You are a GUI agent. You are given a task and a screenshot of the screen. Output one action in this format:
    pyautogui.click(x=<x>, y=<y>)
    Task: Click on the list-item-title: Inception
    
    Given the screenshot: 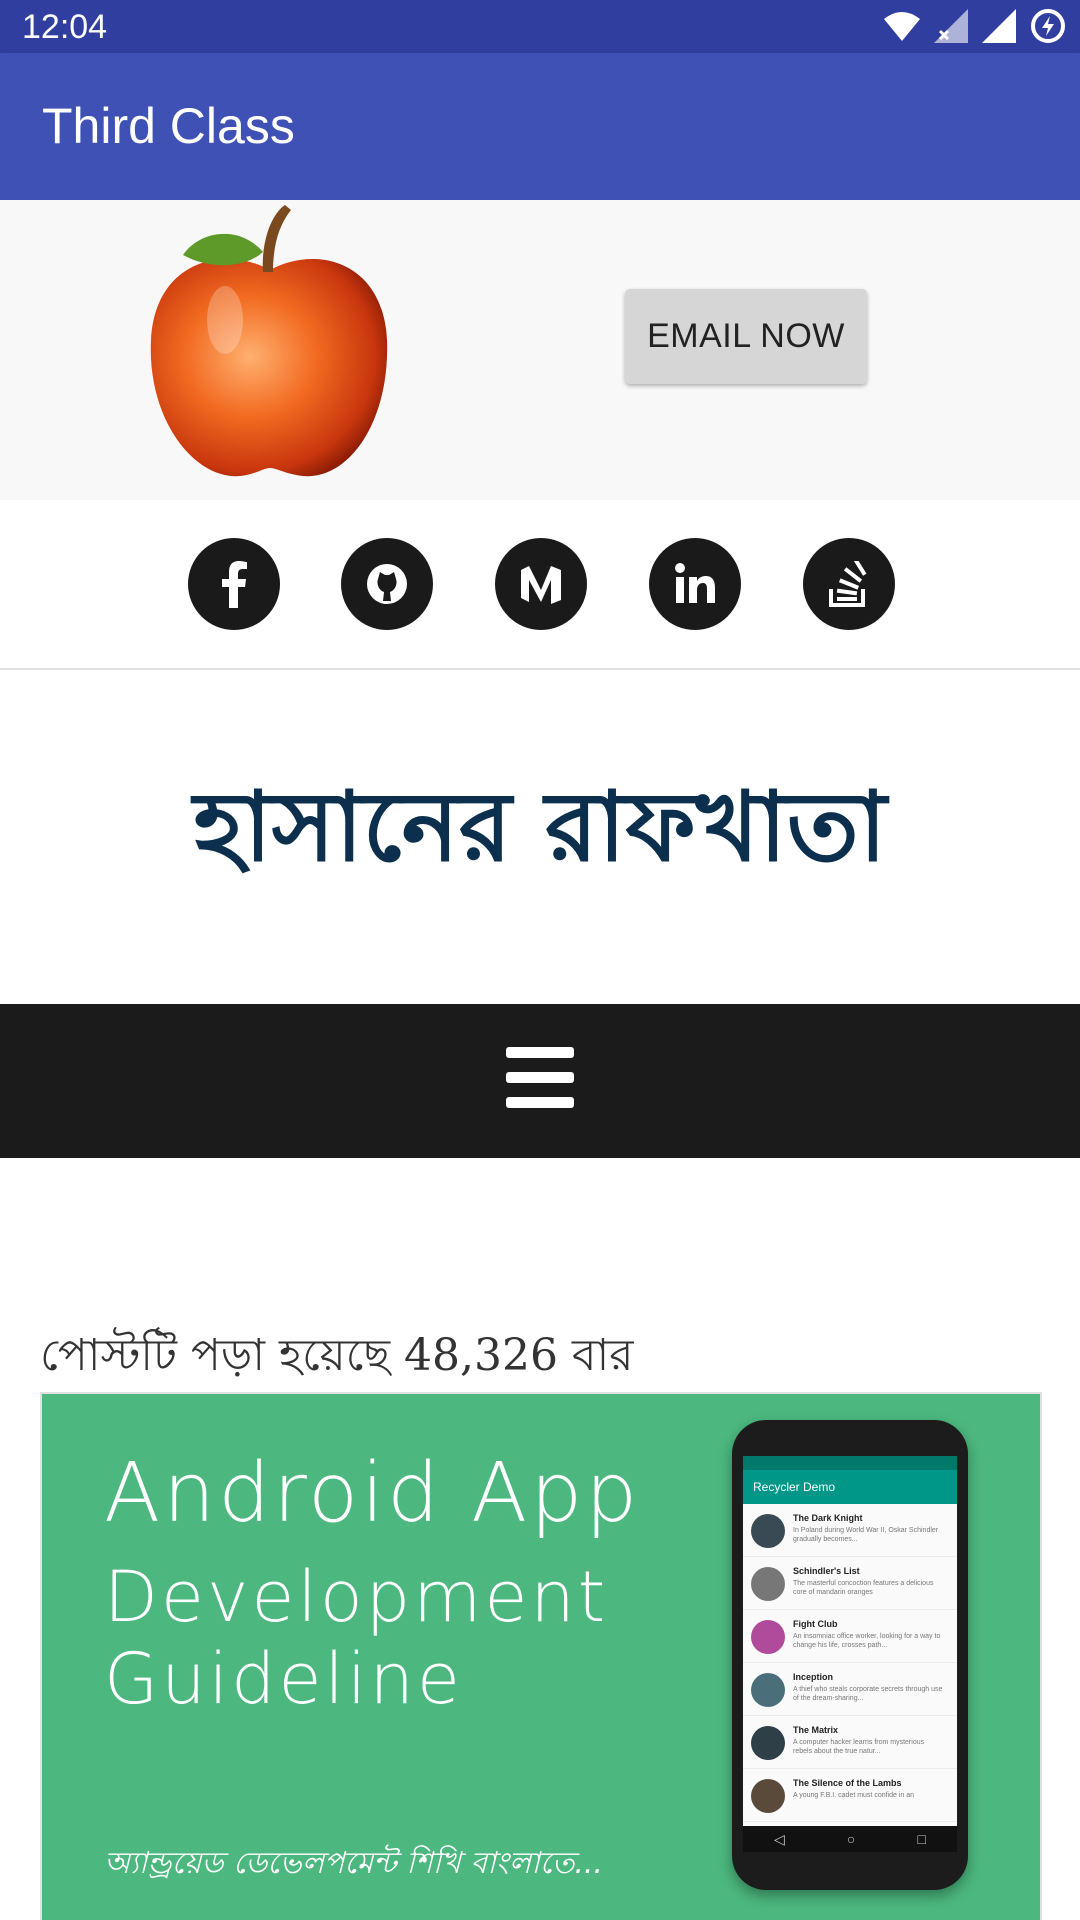 What is the action you would take?
    pyautogui.click(x=813, y=1677)
    